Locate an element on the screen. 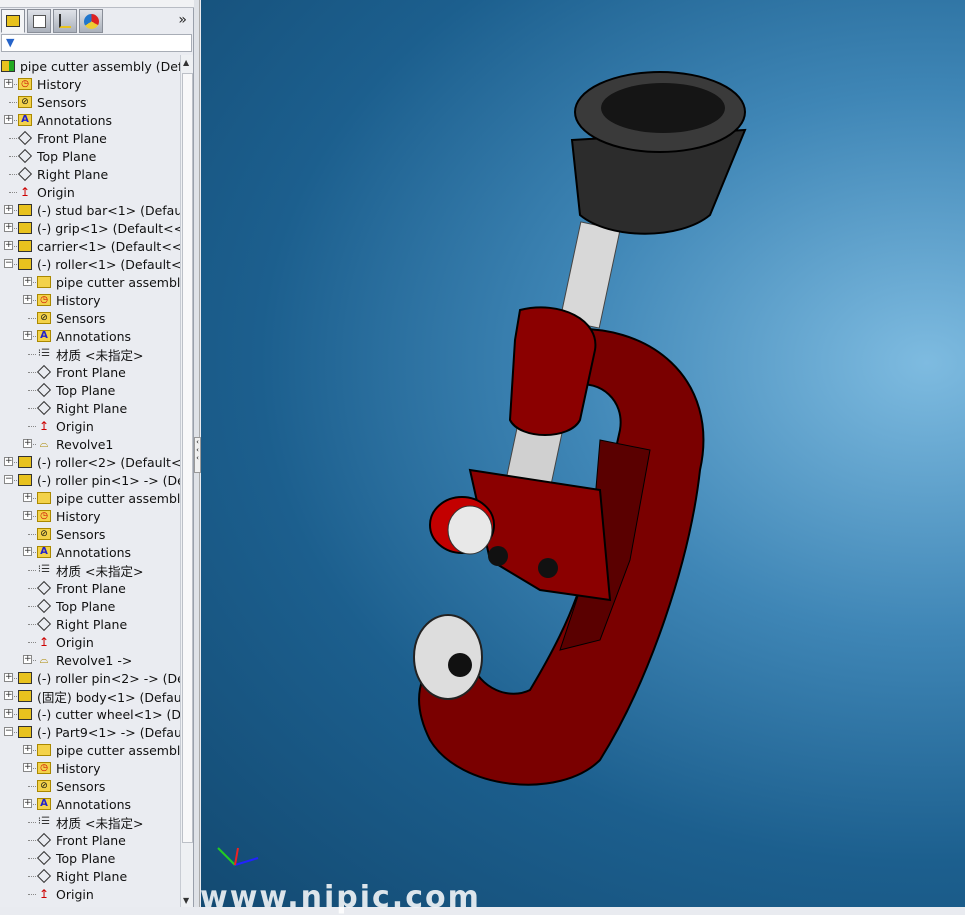 This screenshot has width=965, height=915. filter-icon: ▼ is located at coordinates (10, 42).